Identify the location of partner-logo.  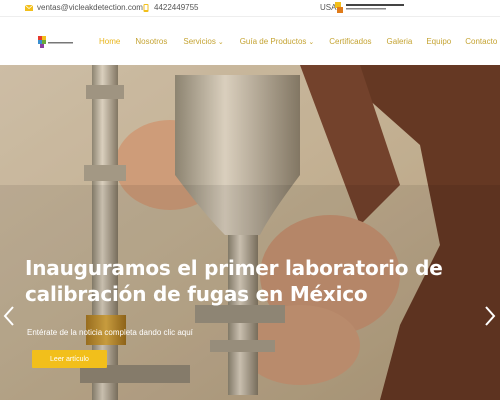
(371, 7).